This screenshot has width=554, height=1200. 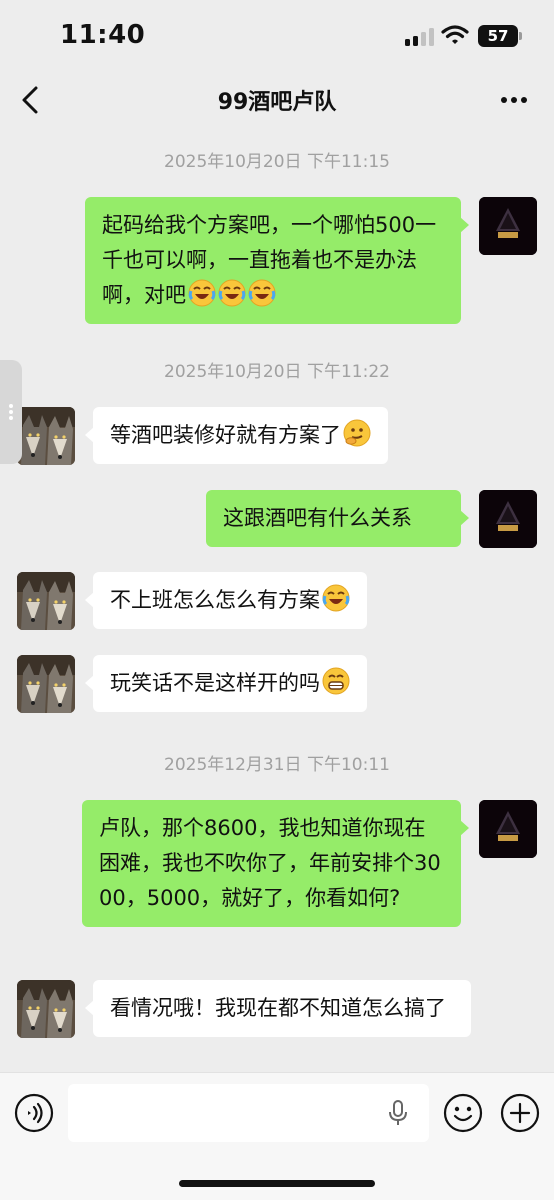 I want to click on timestamp: 2025年10月20日 下午11:15, so click(x=277, y=162).